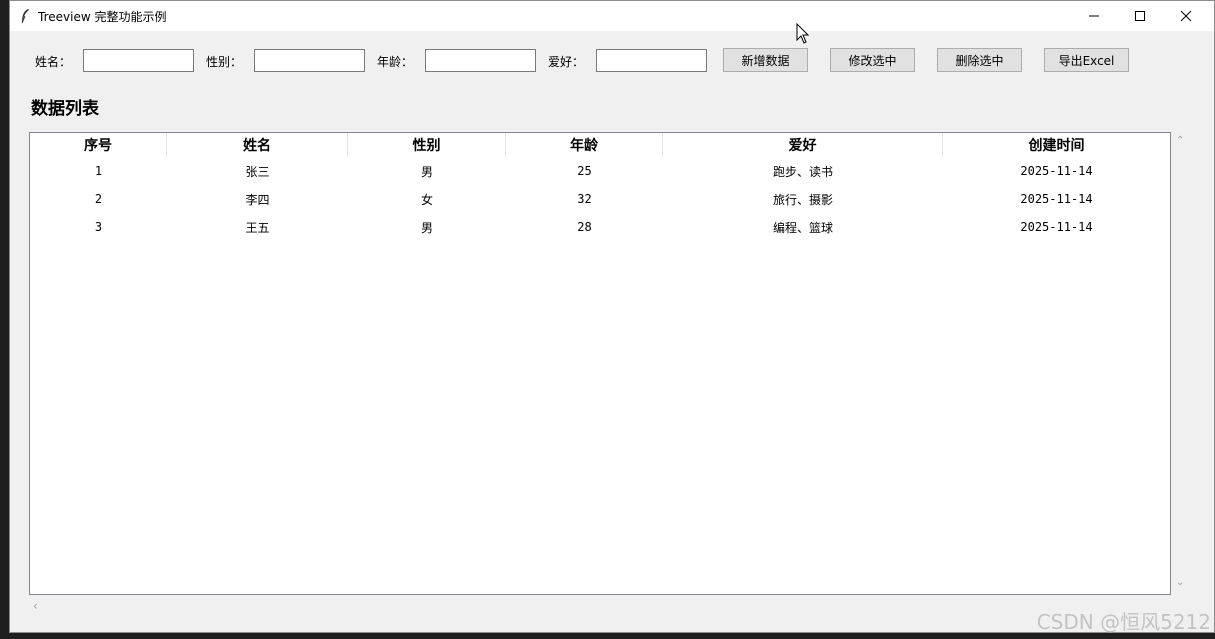 The height and width of the screenshot is (639, 1215). I want to click on gender-label: 性别：, so click(224, 62).